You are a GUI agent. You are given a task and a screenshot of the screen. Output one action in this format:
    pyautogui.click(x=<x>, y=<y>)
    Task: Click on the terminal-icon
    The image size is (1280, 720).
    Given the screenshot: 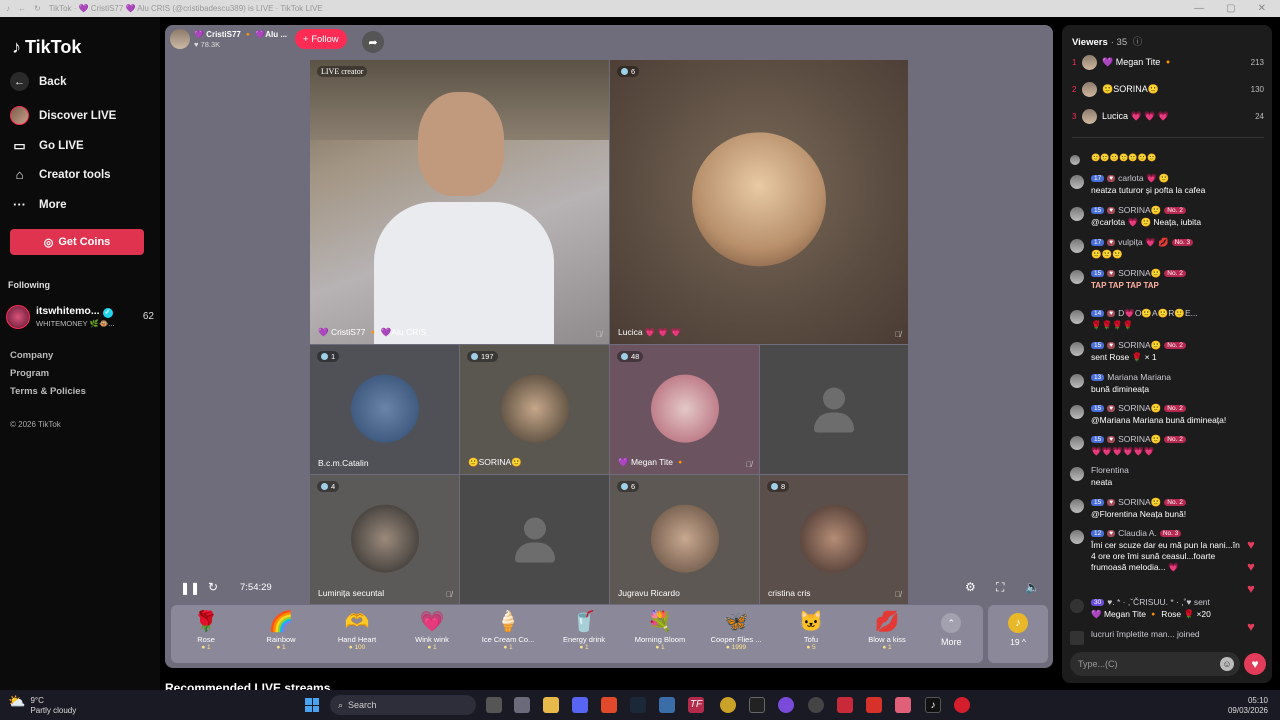 What is the action you would take?
    pyautogui.click(x=757, y=705)
    